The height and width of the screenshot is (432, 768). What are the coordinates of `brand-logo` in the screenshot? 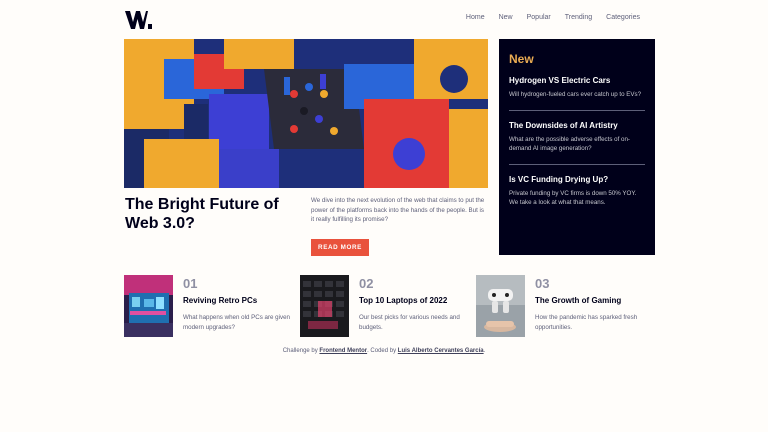 It's located at (138, 20).